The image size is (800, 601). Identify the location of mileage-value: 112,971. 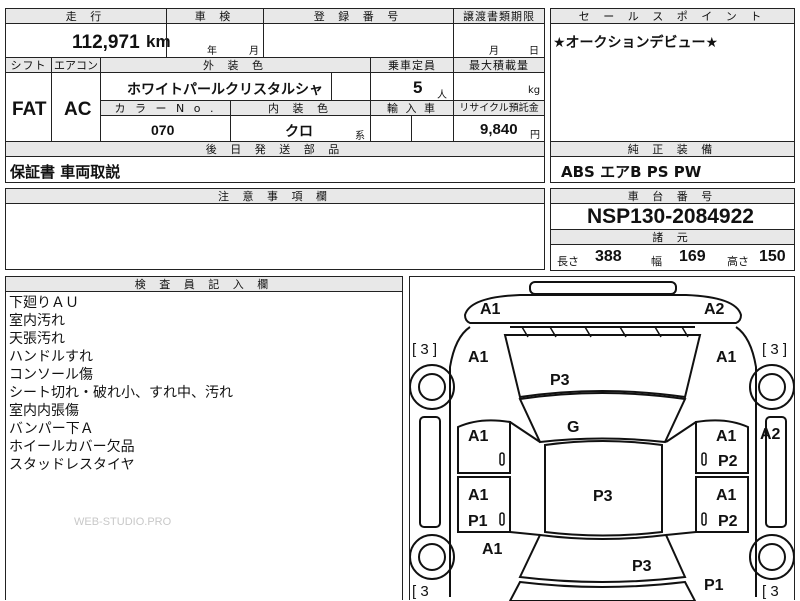
(106, 42).